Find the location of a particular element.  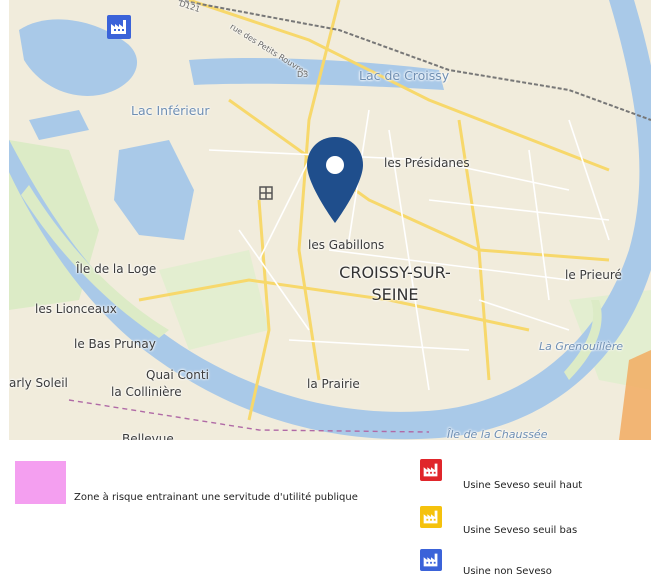

label-quai-conti: Quai Conti is located at coordinates (177, 375).